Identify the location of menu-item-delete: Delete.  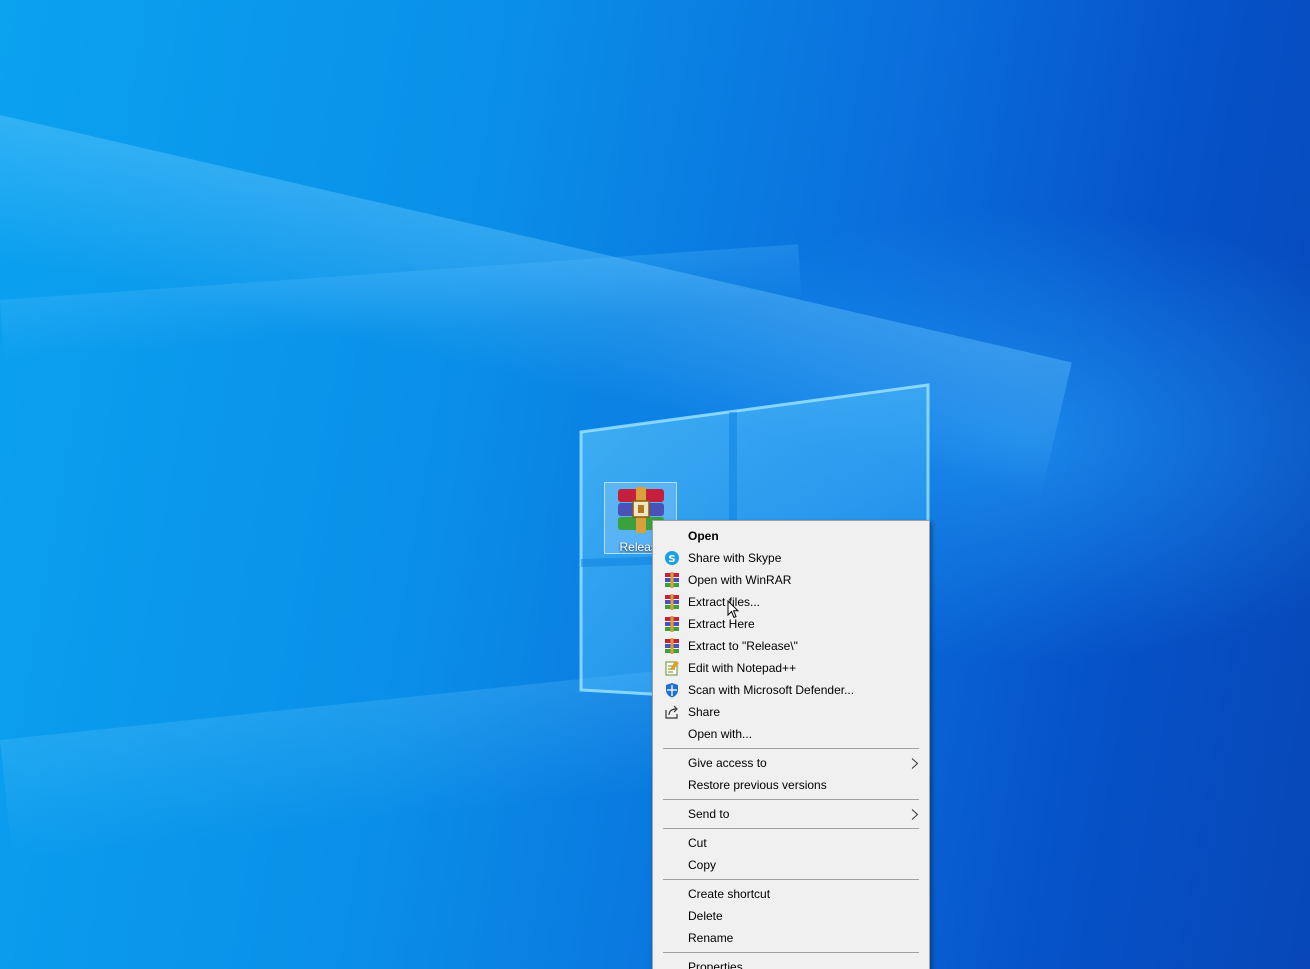
(791, 916).